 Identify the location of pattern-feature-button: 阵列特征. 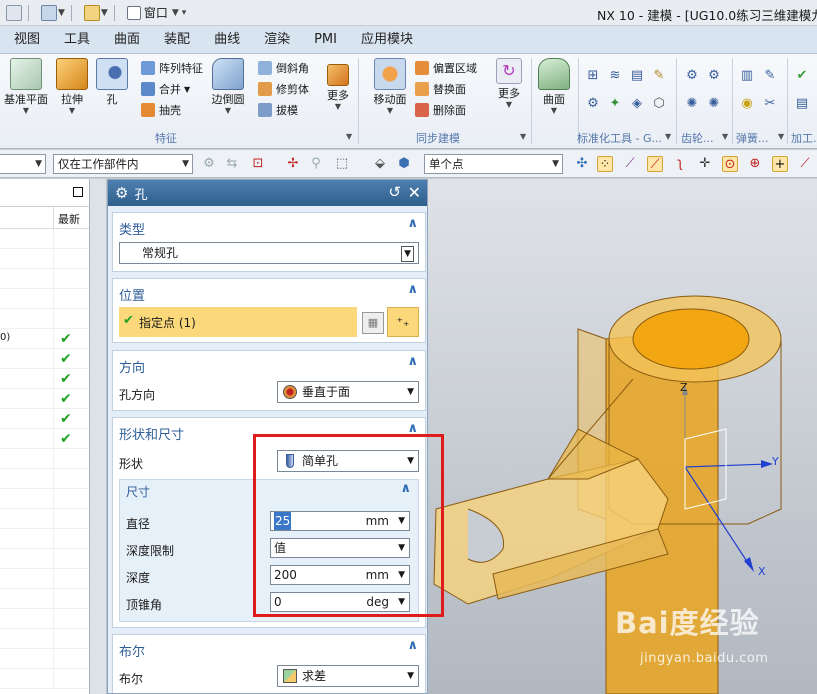
(172, 68).